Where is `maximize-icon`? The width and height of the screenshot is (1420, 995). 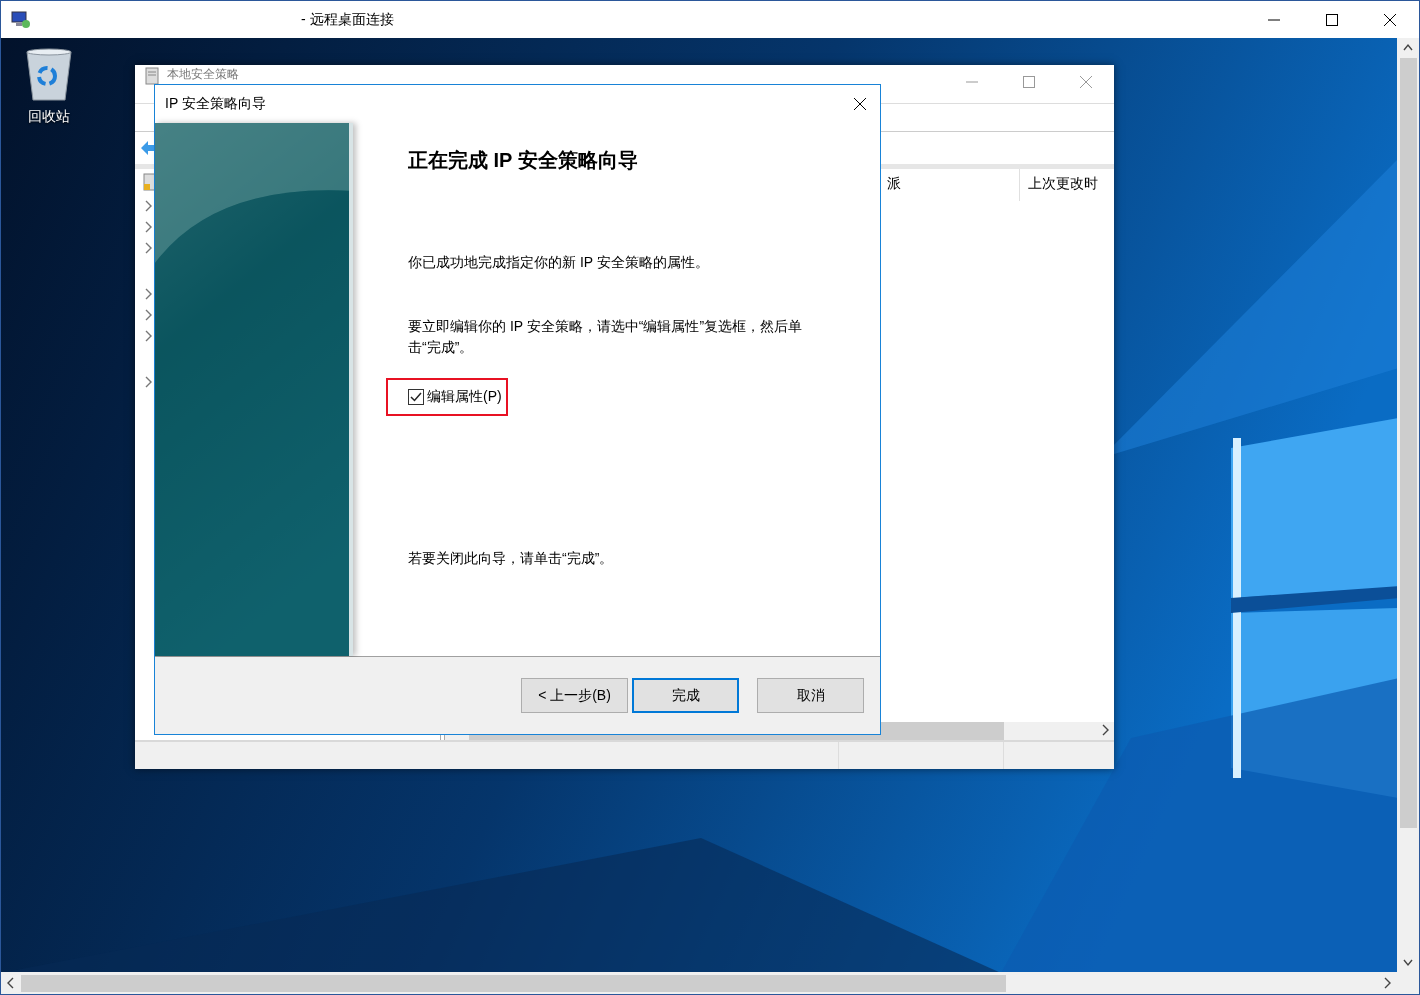
maximize-icon is located at coordinates (1332, 19).